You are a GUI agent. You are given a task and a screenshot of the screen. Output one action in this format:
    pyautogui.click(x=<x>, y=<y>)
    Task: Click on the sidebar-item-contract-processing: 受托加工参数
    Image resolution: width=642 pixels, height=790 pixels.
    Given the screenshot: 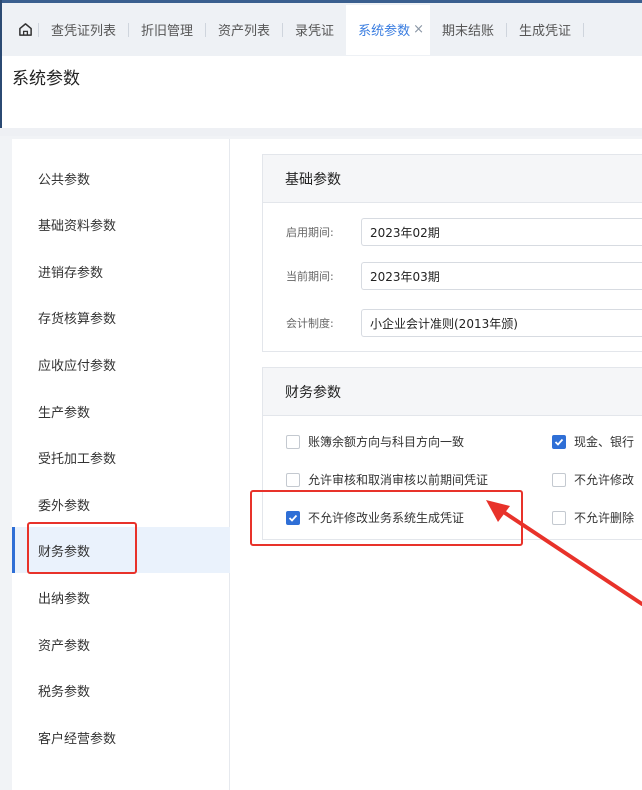 What is the action you would take?
    pyautogui.click(x=121, y=457)
    